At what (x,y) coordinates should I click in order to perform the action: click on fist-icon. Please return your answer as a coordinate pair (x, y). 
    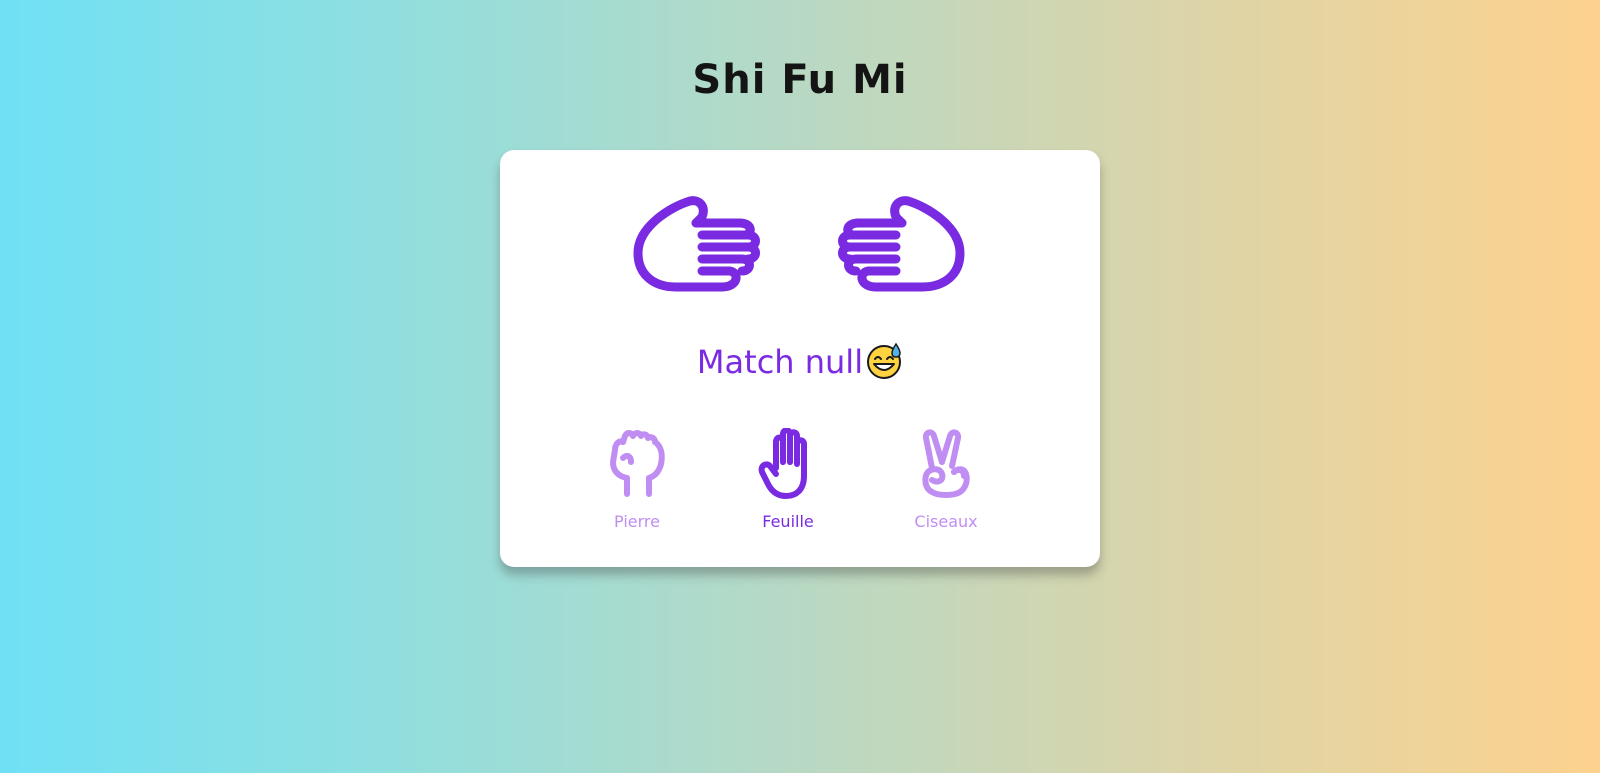
    Looking at the image, I should click on (637, 463).